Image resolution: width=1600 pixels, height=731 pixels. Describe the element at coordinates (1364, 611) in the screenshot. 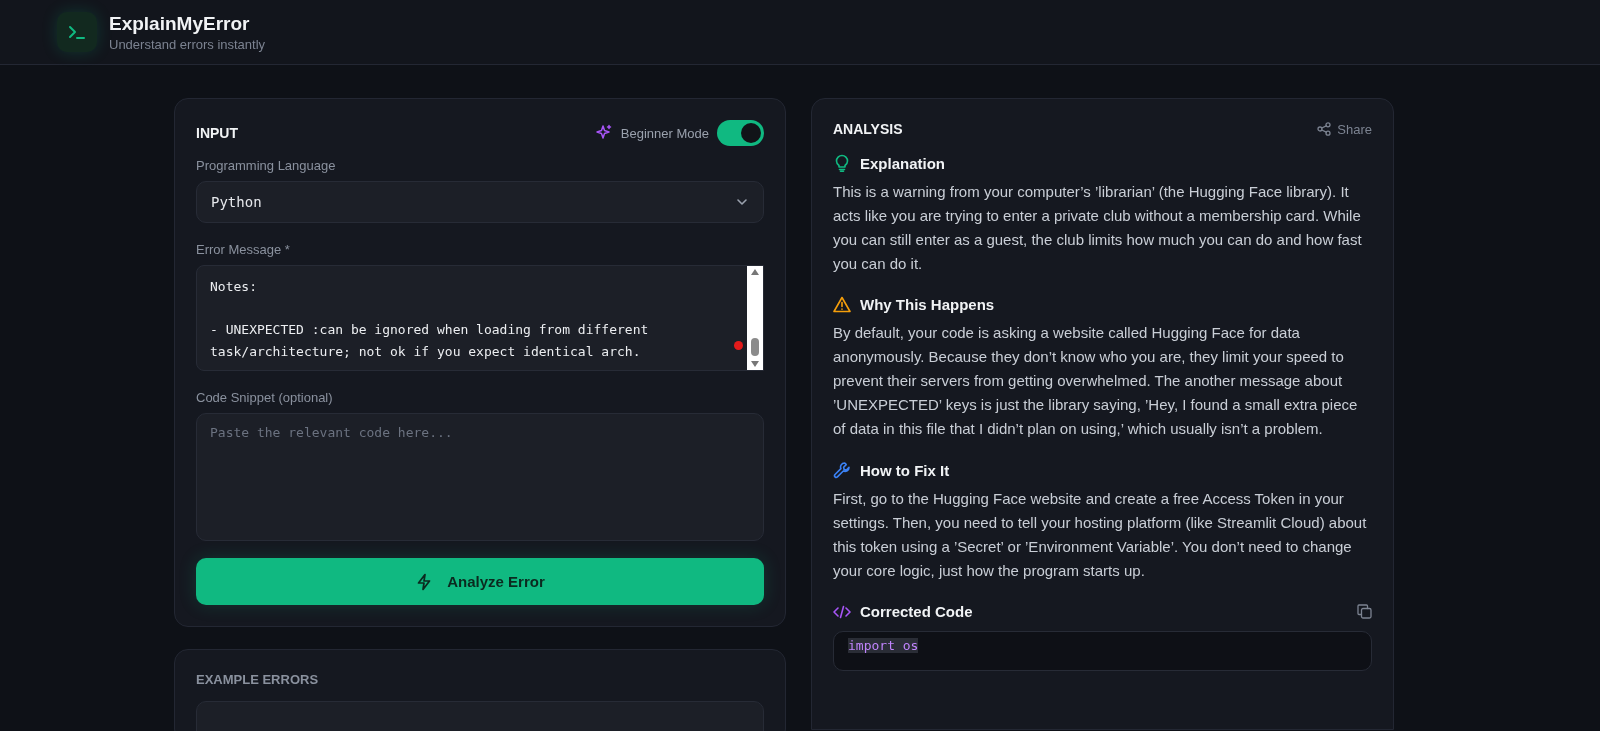

I see `copy-icon` at that location.